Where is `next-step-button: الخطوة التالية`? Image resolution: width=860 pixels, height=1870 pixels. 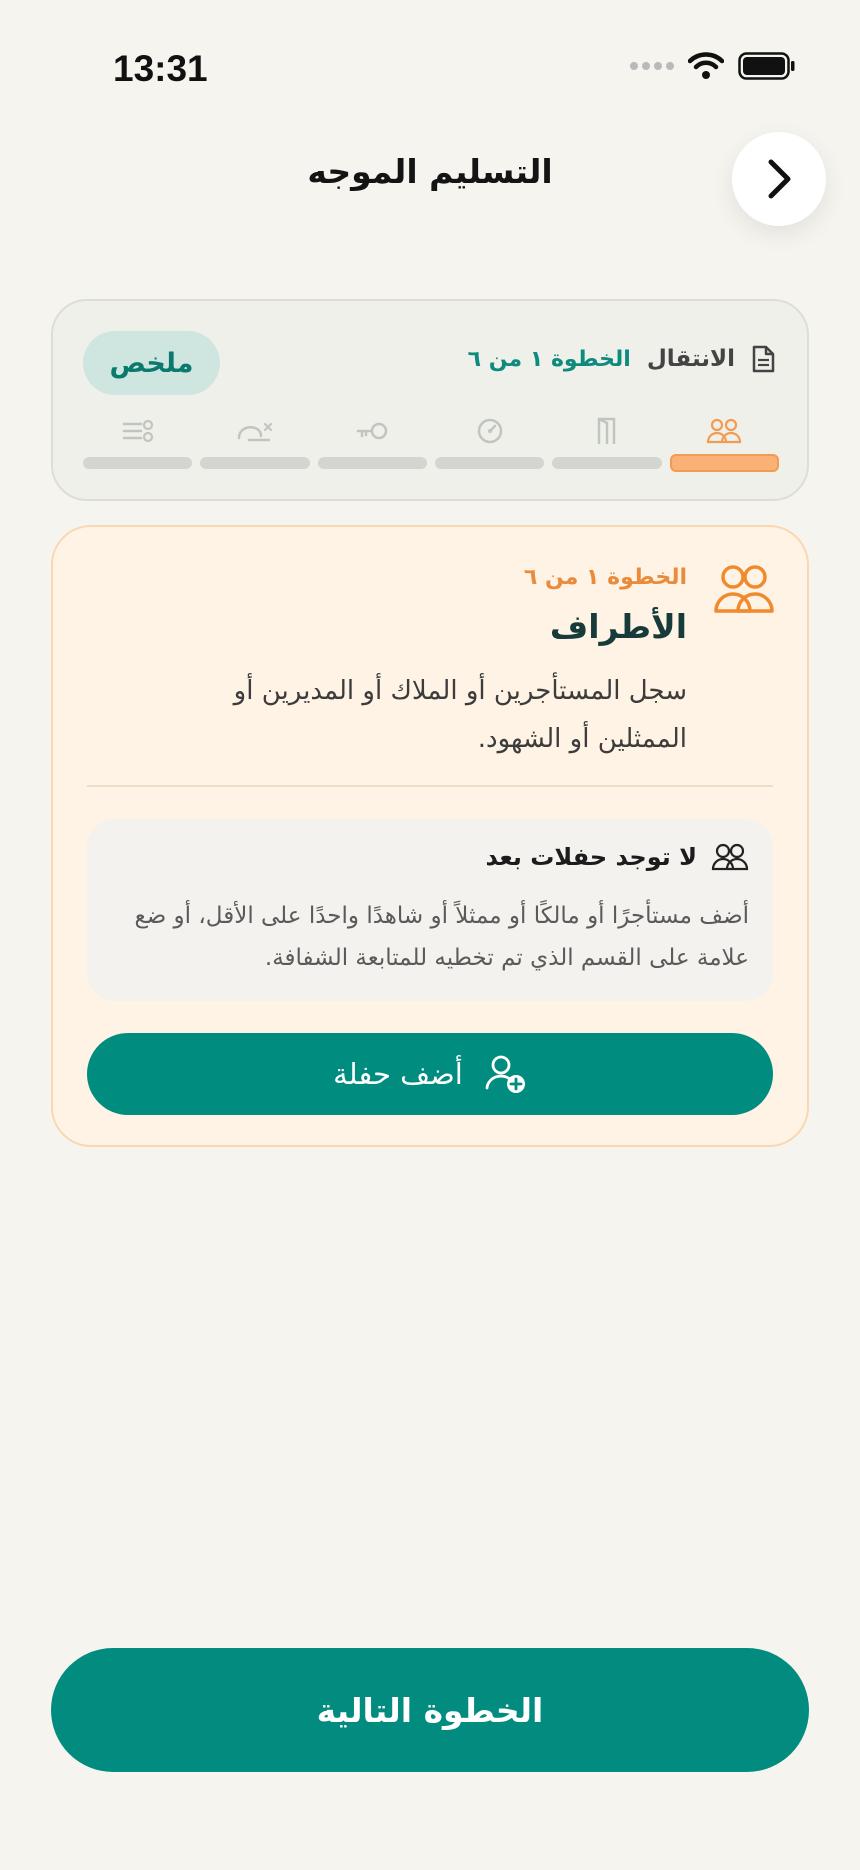 next-step-button: الخطوة التالية is located at coordinates (430, 1710).